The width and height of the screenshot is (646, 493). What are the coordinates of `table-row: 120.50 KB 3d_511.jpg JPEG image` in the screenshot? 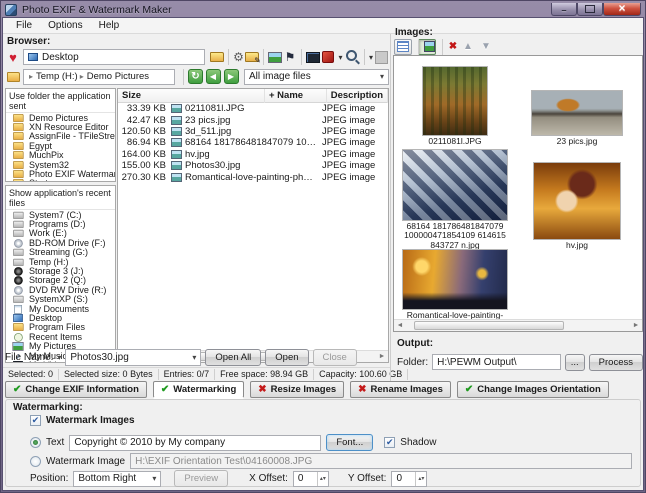 It's located at (253, 131).